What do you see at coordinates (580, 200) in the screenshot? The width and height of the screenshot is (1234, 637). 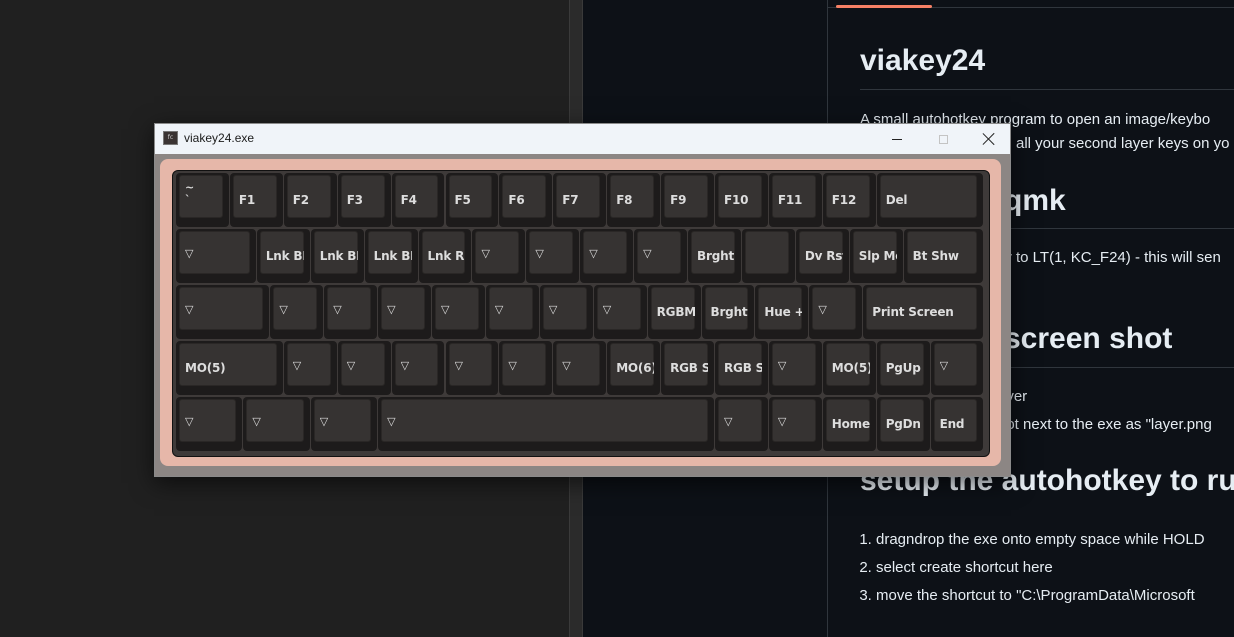 I see `keyboard-key: F7` at bounding box center [580, 200].